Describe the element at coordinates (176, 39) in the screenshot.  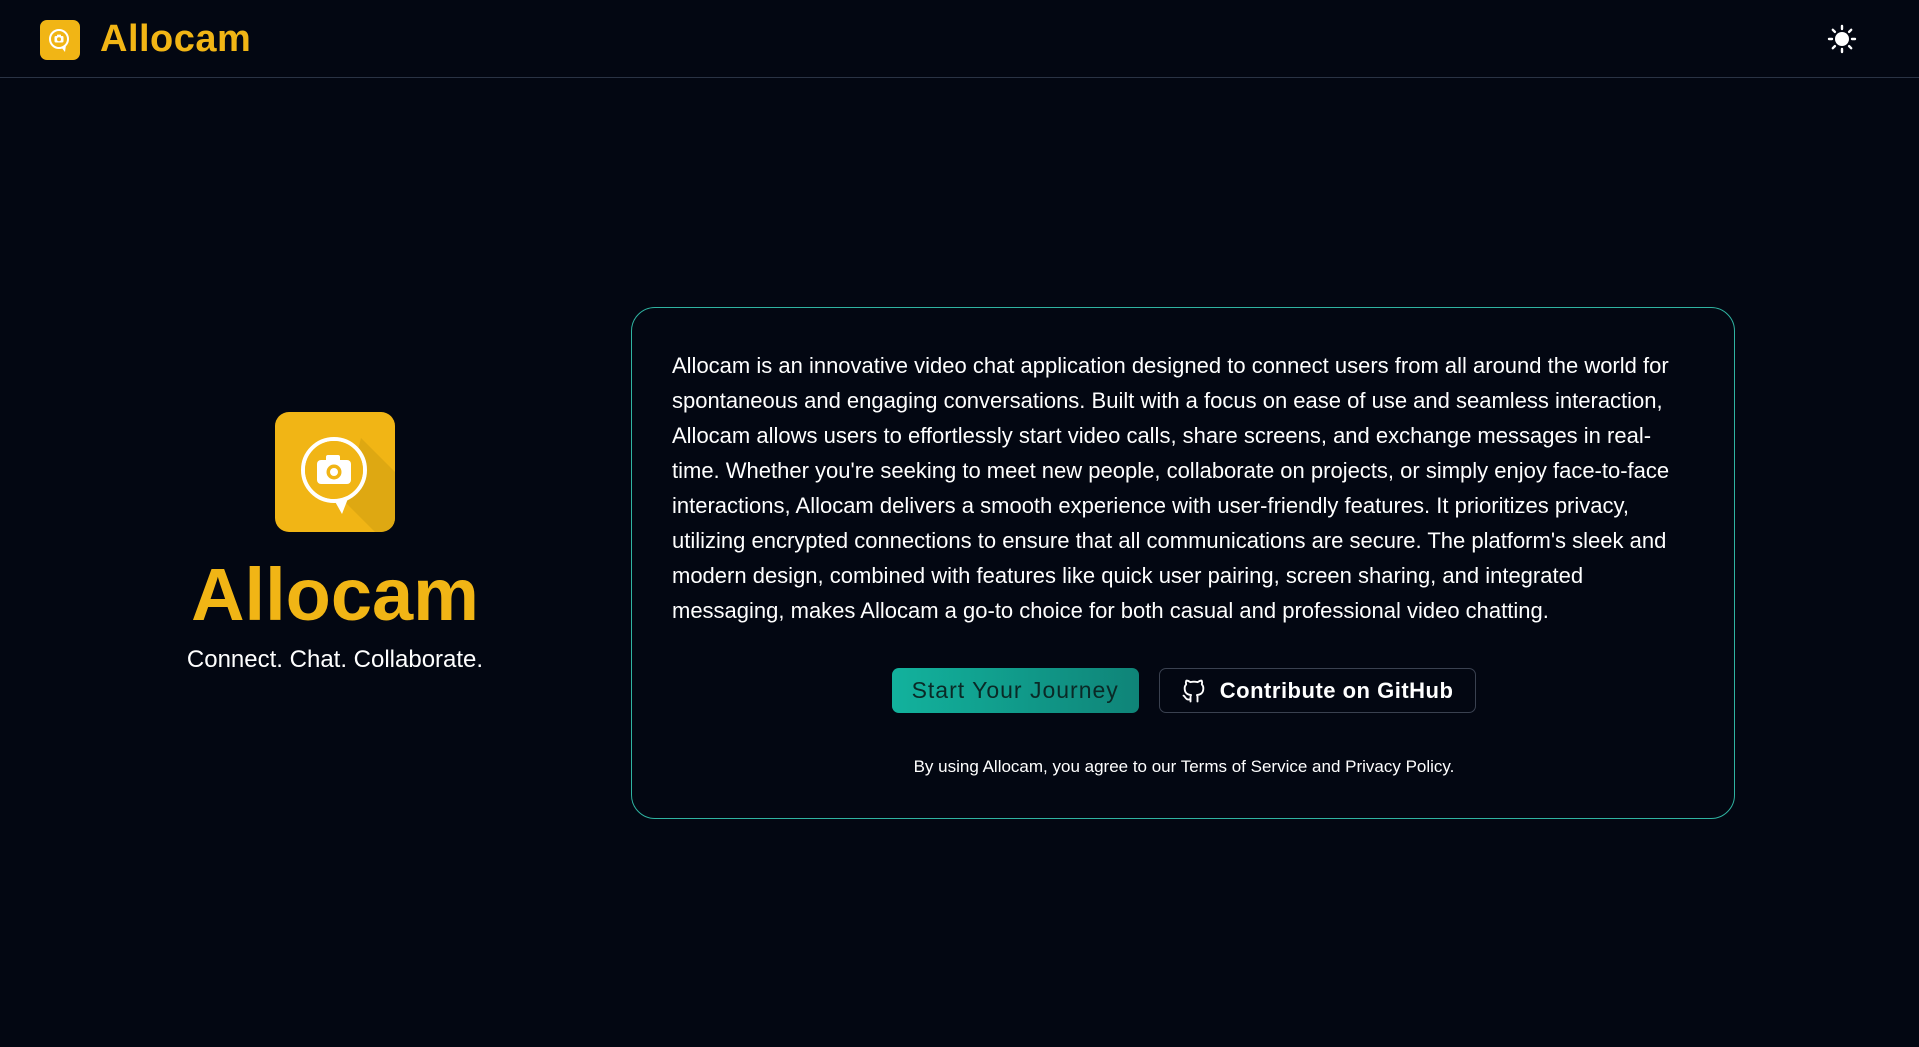
I see `brand-title: Allocam` at that location.